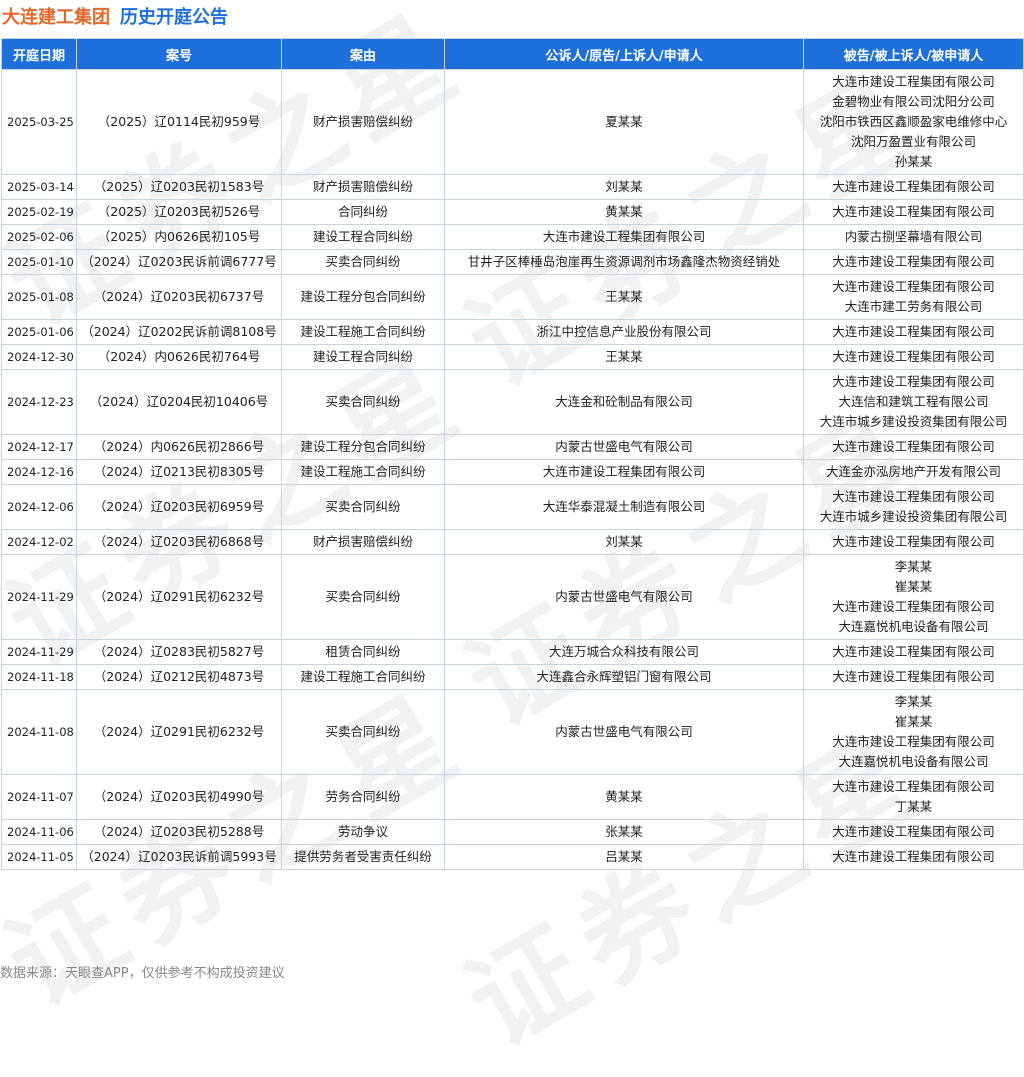 Image resolution: width=1024 pixels, height=1077 pixels. Describe the element at coordinates (624, 797) in the screenshot. I see `plaintiff-cell: 黄某某` at that location.